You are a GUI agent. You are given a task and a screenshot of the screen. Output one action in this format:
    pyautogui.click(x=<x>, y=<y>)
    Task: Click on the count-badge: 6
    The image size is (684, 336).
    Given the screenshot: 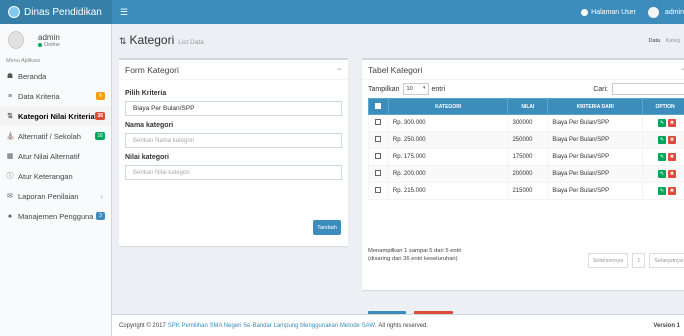 What is the action you would take?
    pyautogui.click(x=100, y=96)
    